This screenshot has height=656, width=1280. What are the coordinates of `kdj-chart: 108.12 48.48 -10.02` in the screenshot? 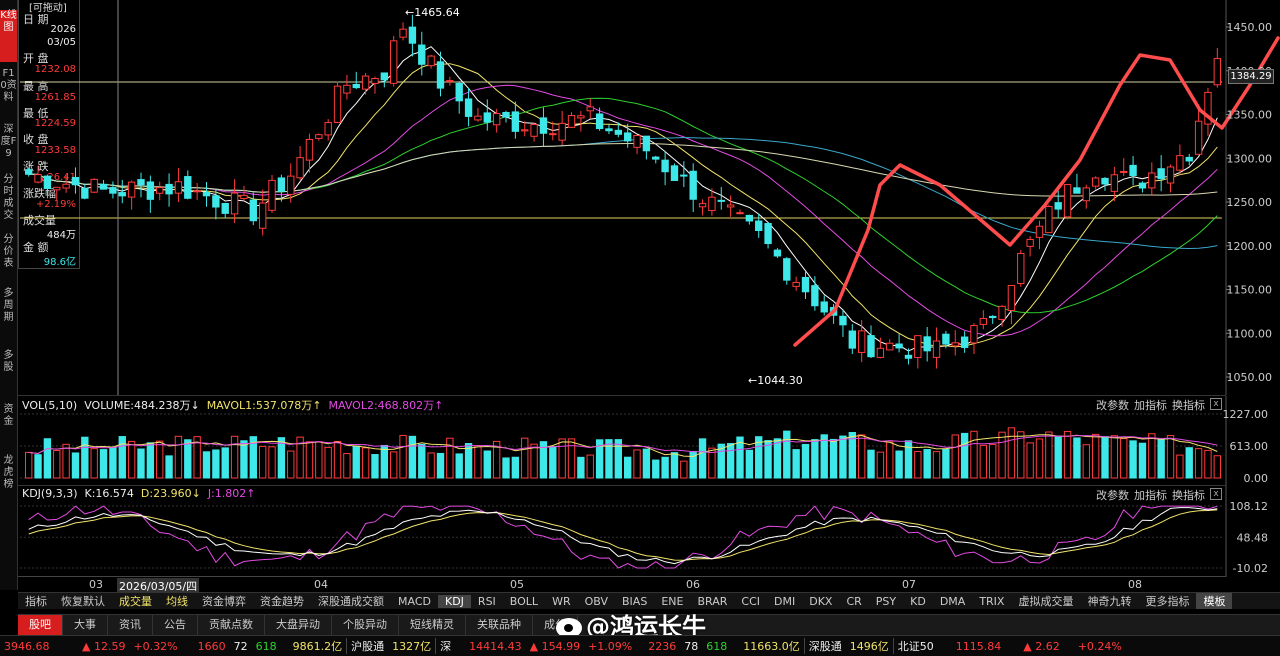 It's located at (640, 531).